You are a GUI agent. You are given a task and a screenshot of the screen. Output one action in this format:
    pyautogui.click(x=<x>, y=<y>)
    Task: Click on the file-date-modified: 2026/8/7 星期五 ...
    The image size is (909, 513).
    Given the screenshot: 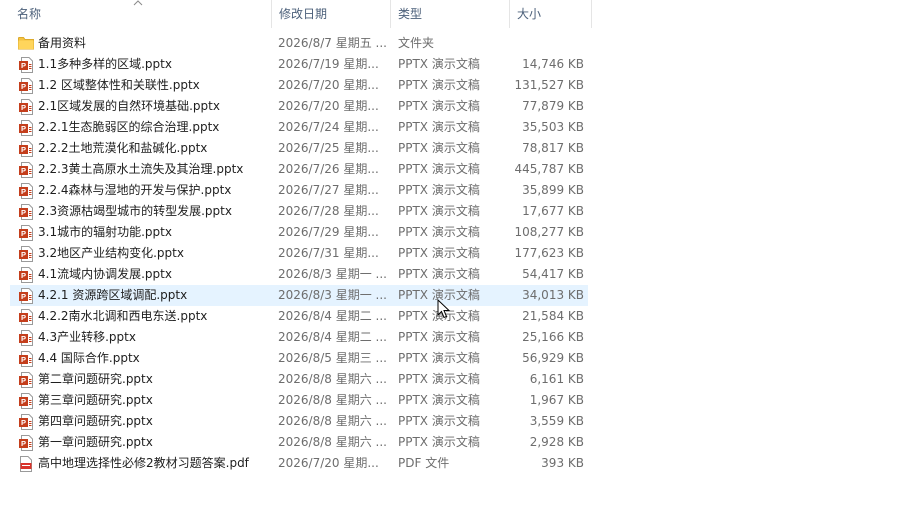 What is the action you would take?
    pyautogui.click(x=332, y=43)
    